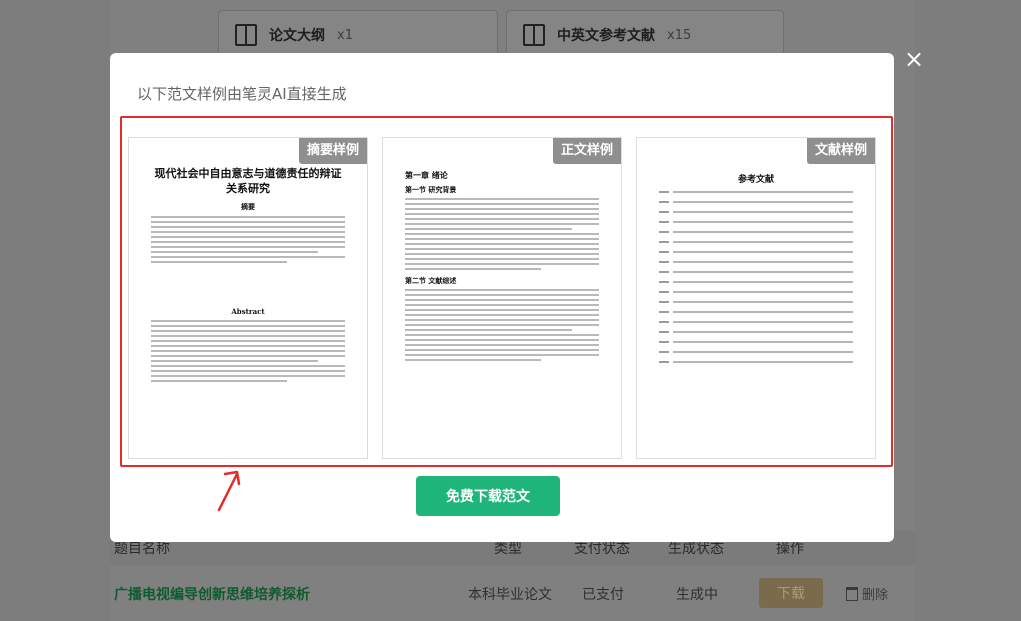 The image size is (1021, 621). I want to click on body-document: 第一章 绪论 第一节 研究背景 第二节 文献综述, so click(502, 298).